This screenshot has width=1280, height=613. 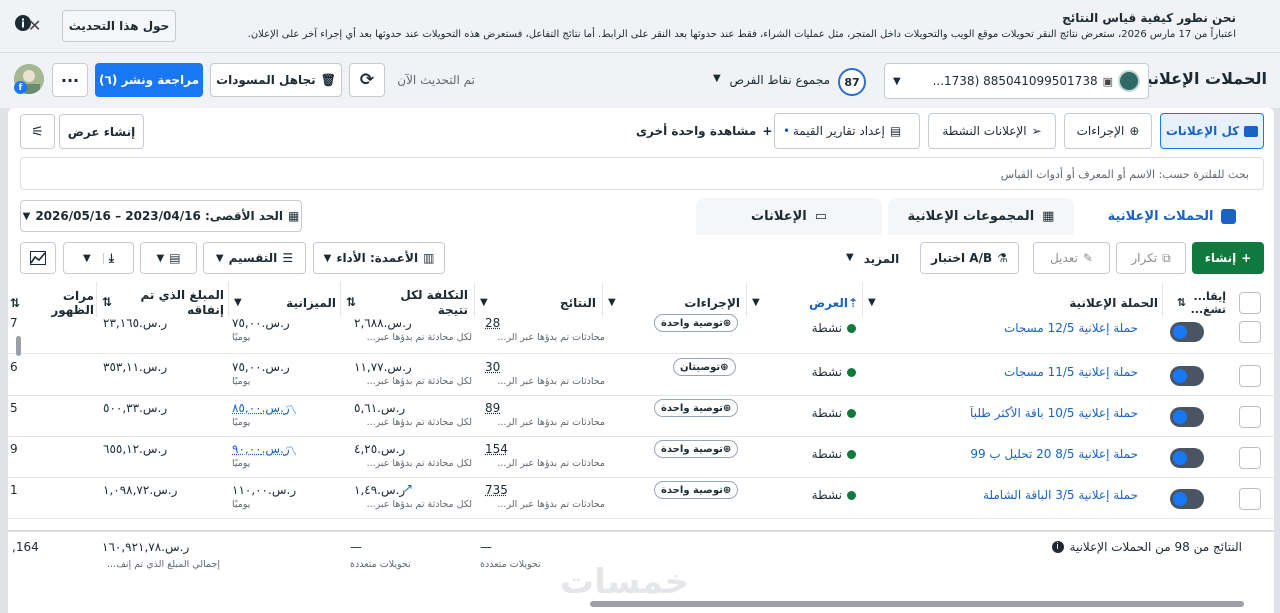 What do you see at coordinates (492, 323) in the screenshot?
I see `results-value: 28` at bounding box center [492, 323].